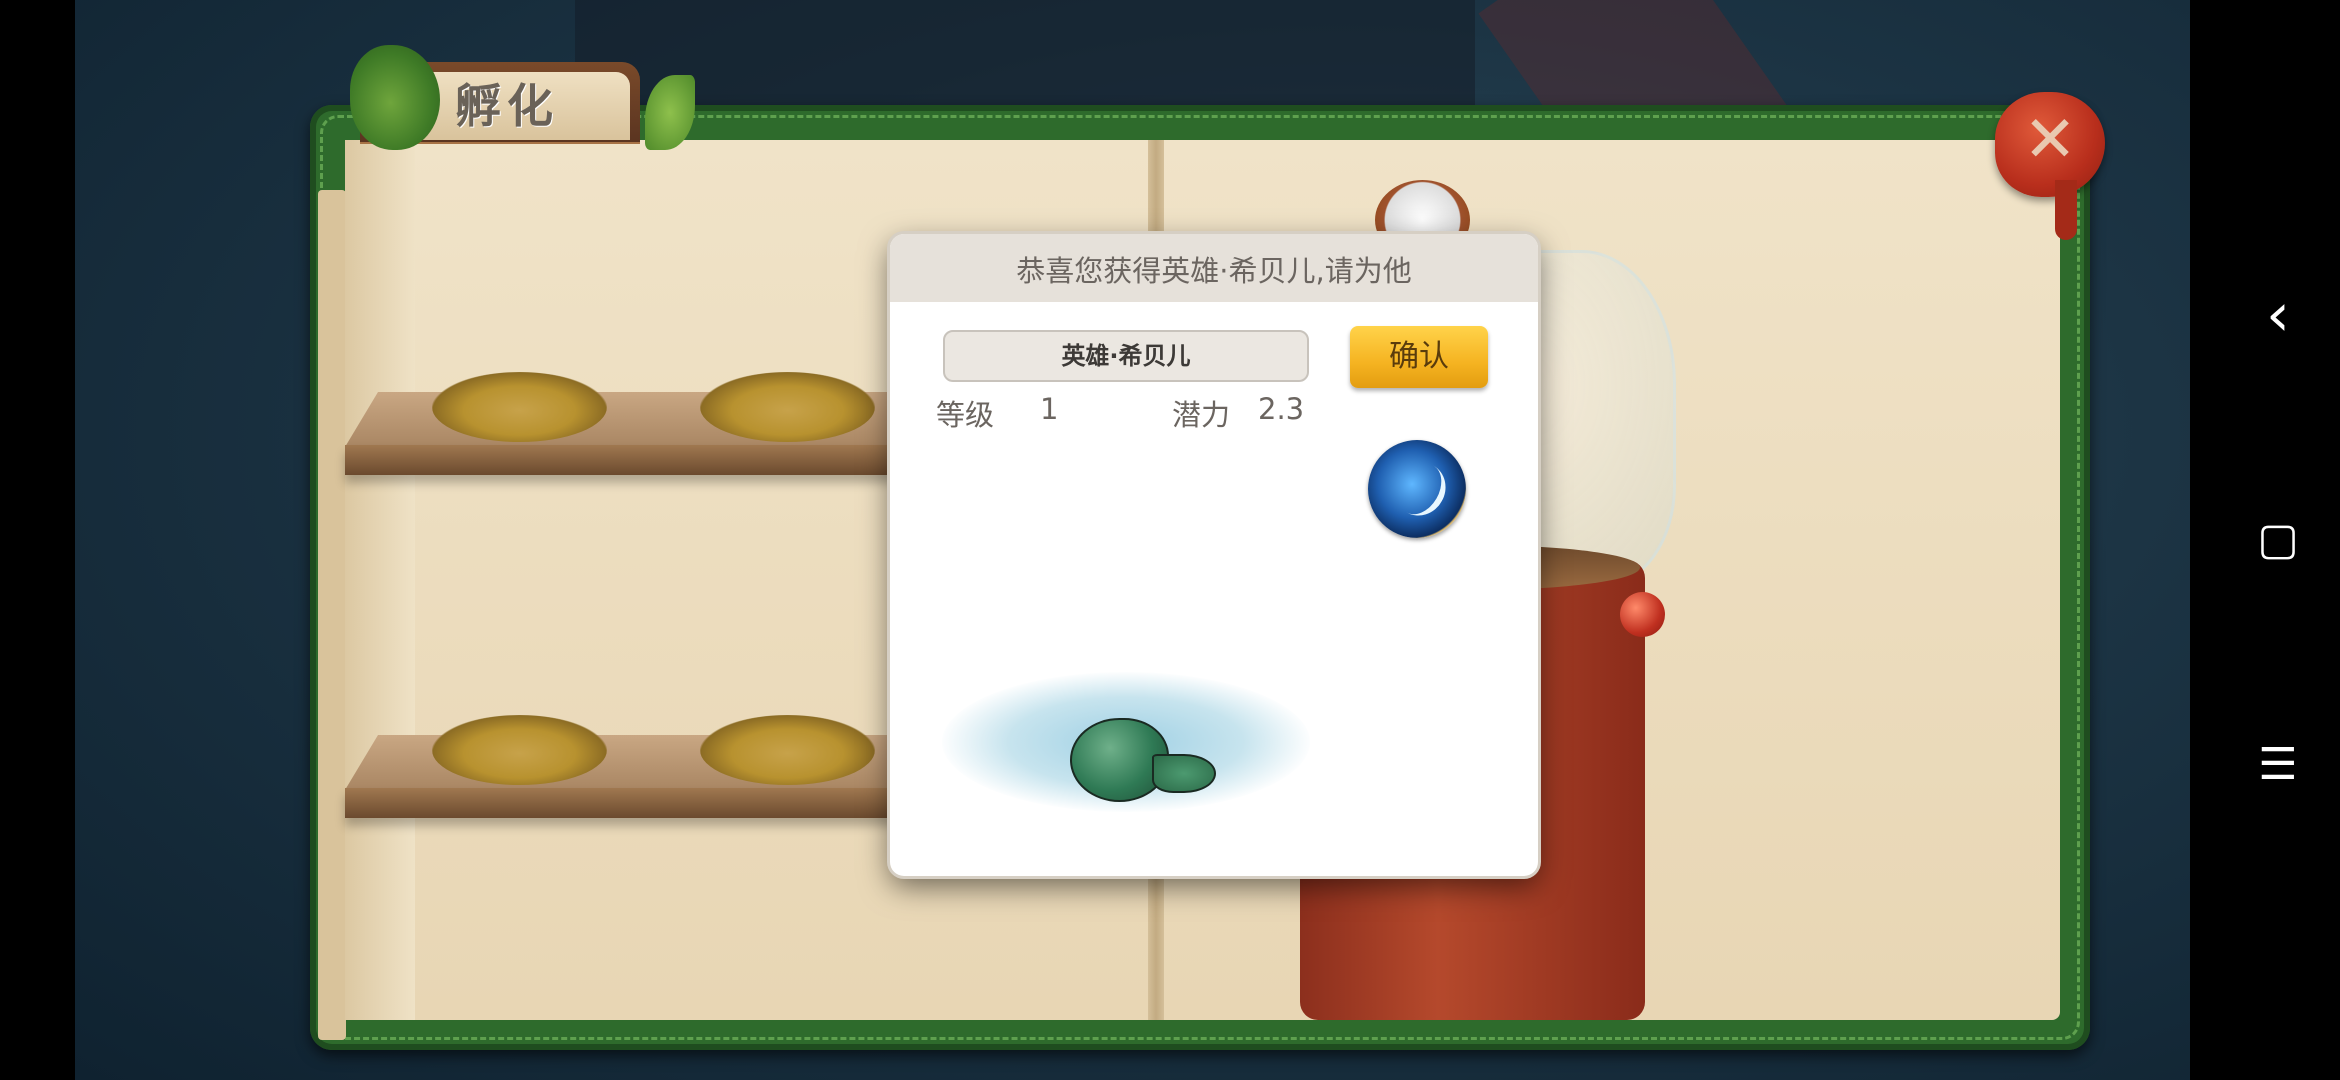 Image resolution: width=2340 pixels, height=1080 pixels. What do you see at coordinates (1184, 773) in the screenshot?
I see `hero-tail` at bounding box center [1184, 773].